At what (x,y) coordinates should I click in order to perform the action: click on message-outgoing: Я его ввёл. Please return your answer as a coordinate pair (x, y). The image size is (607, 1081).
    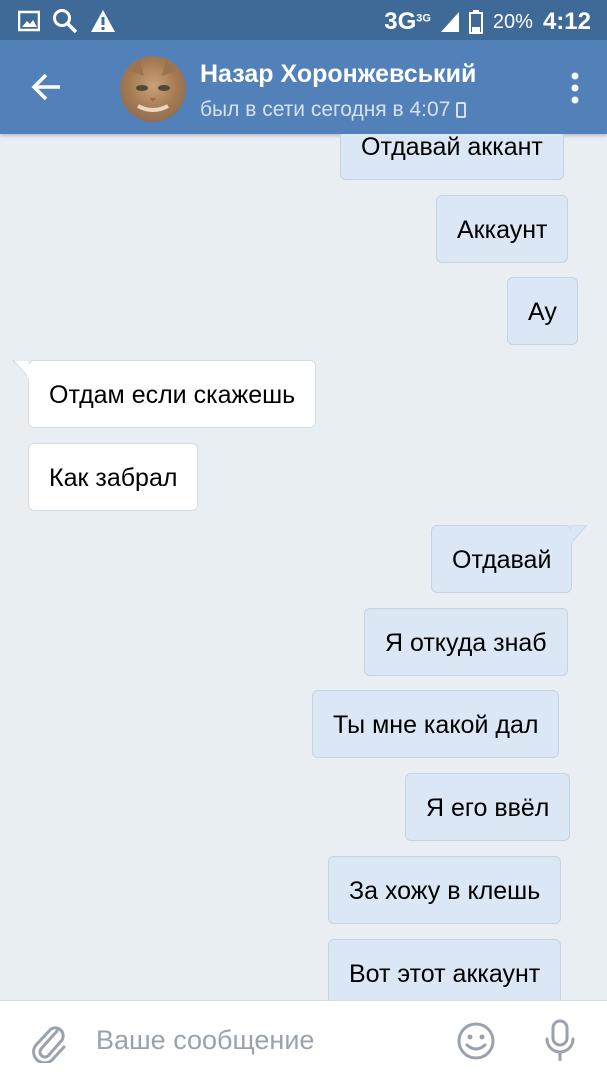
    Looking at the image, I should click on (488, 807).